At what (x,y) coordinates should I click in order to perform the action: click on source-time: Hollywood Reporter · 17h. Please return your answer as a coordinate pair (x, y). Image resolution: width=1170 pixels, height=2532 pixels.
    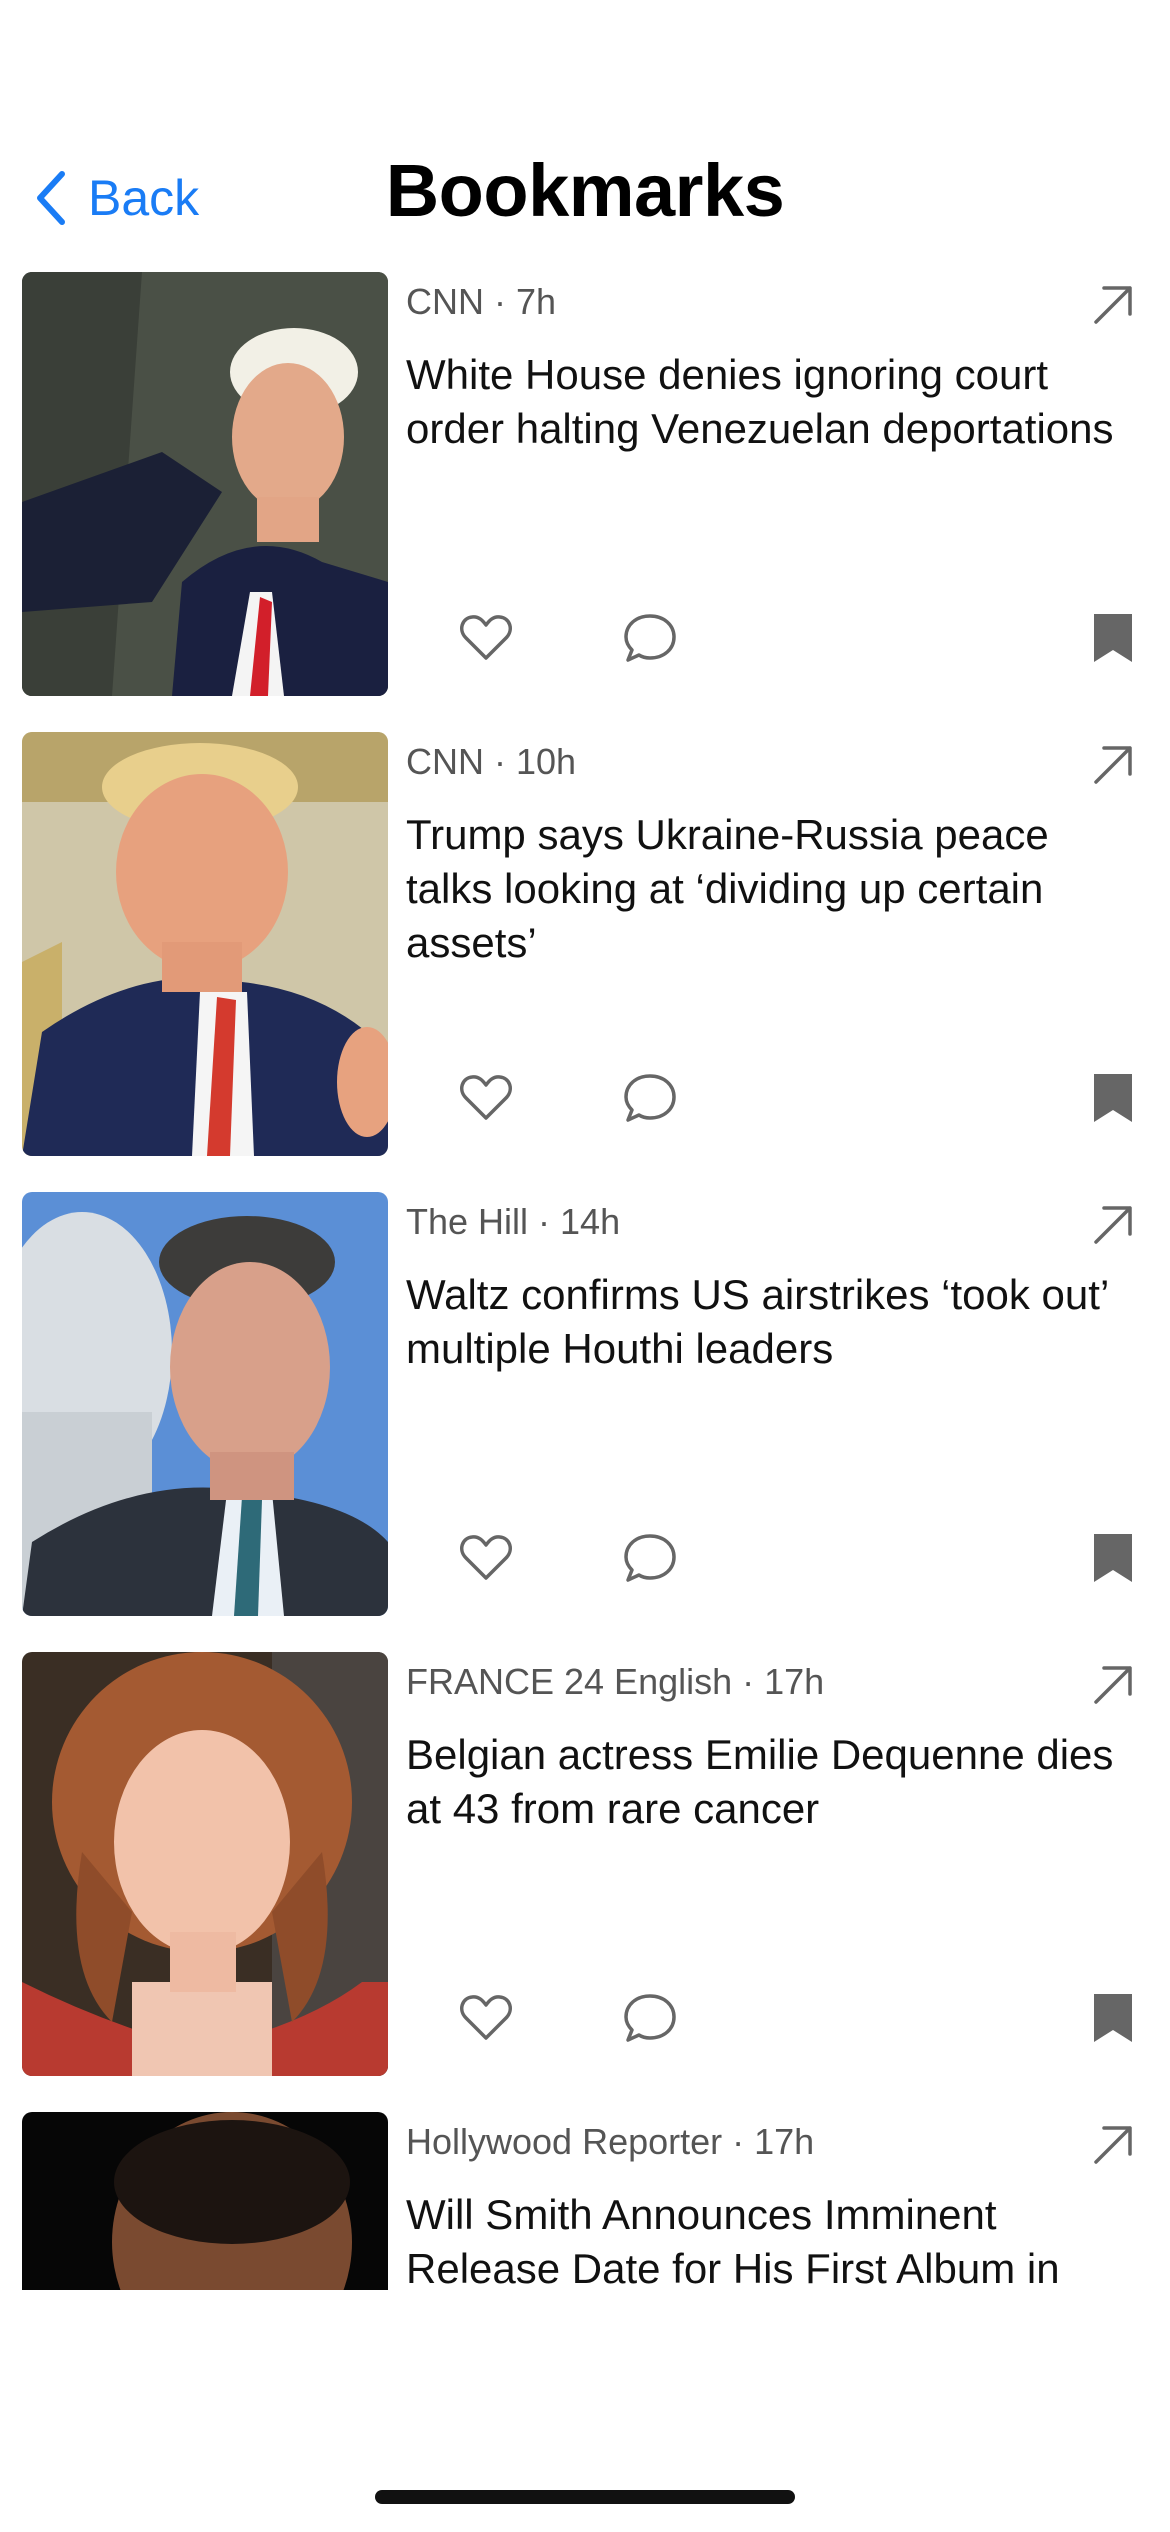
    Looking at the image, I should click on (610, 2141).